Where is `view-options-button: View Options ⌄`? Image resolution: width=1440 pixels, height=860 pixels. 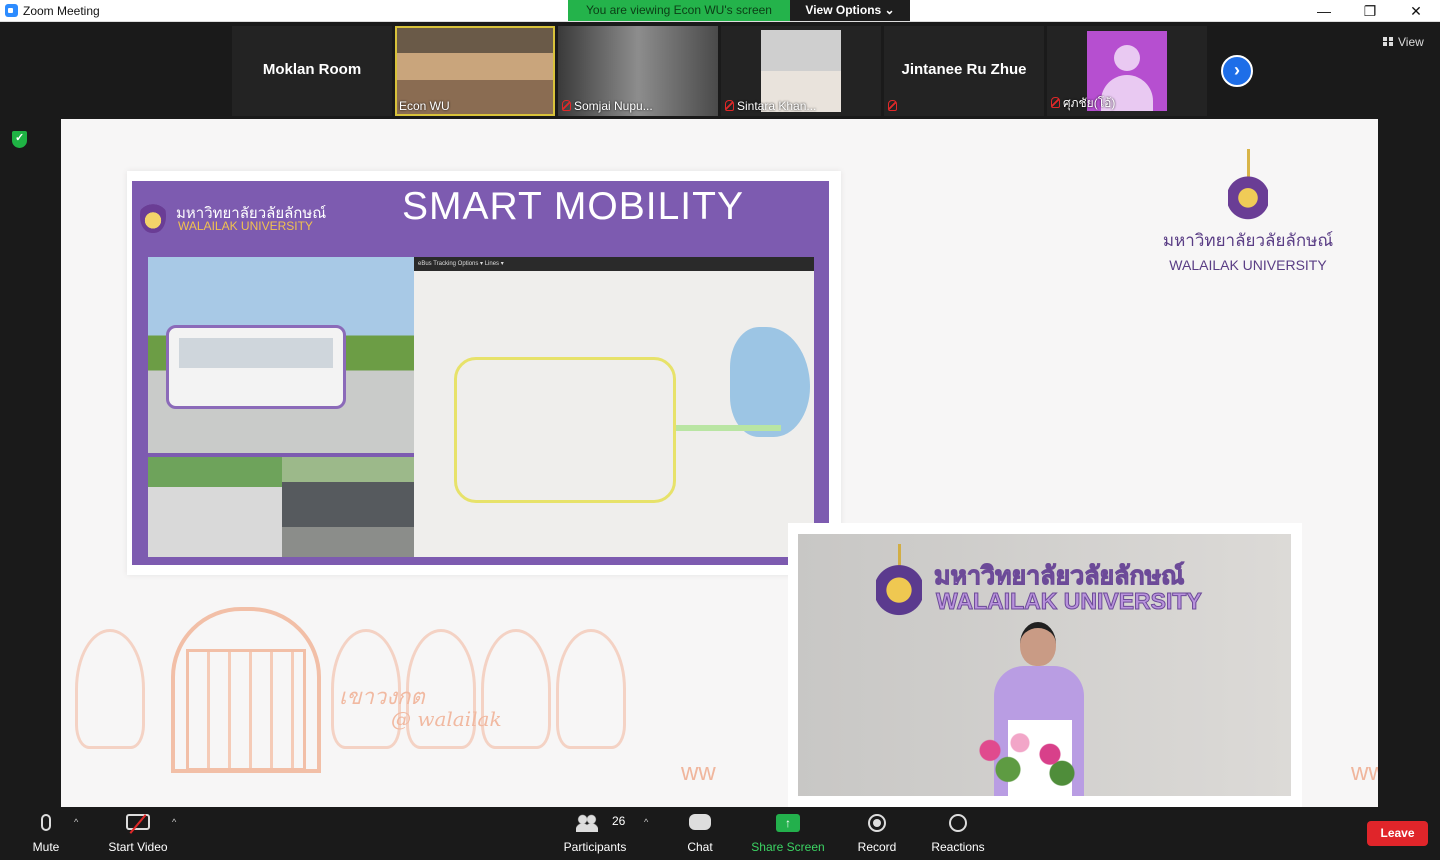 view-options-button: View Options ⌄ is located at coordinates (850, 10).